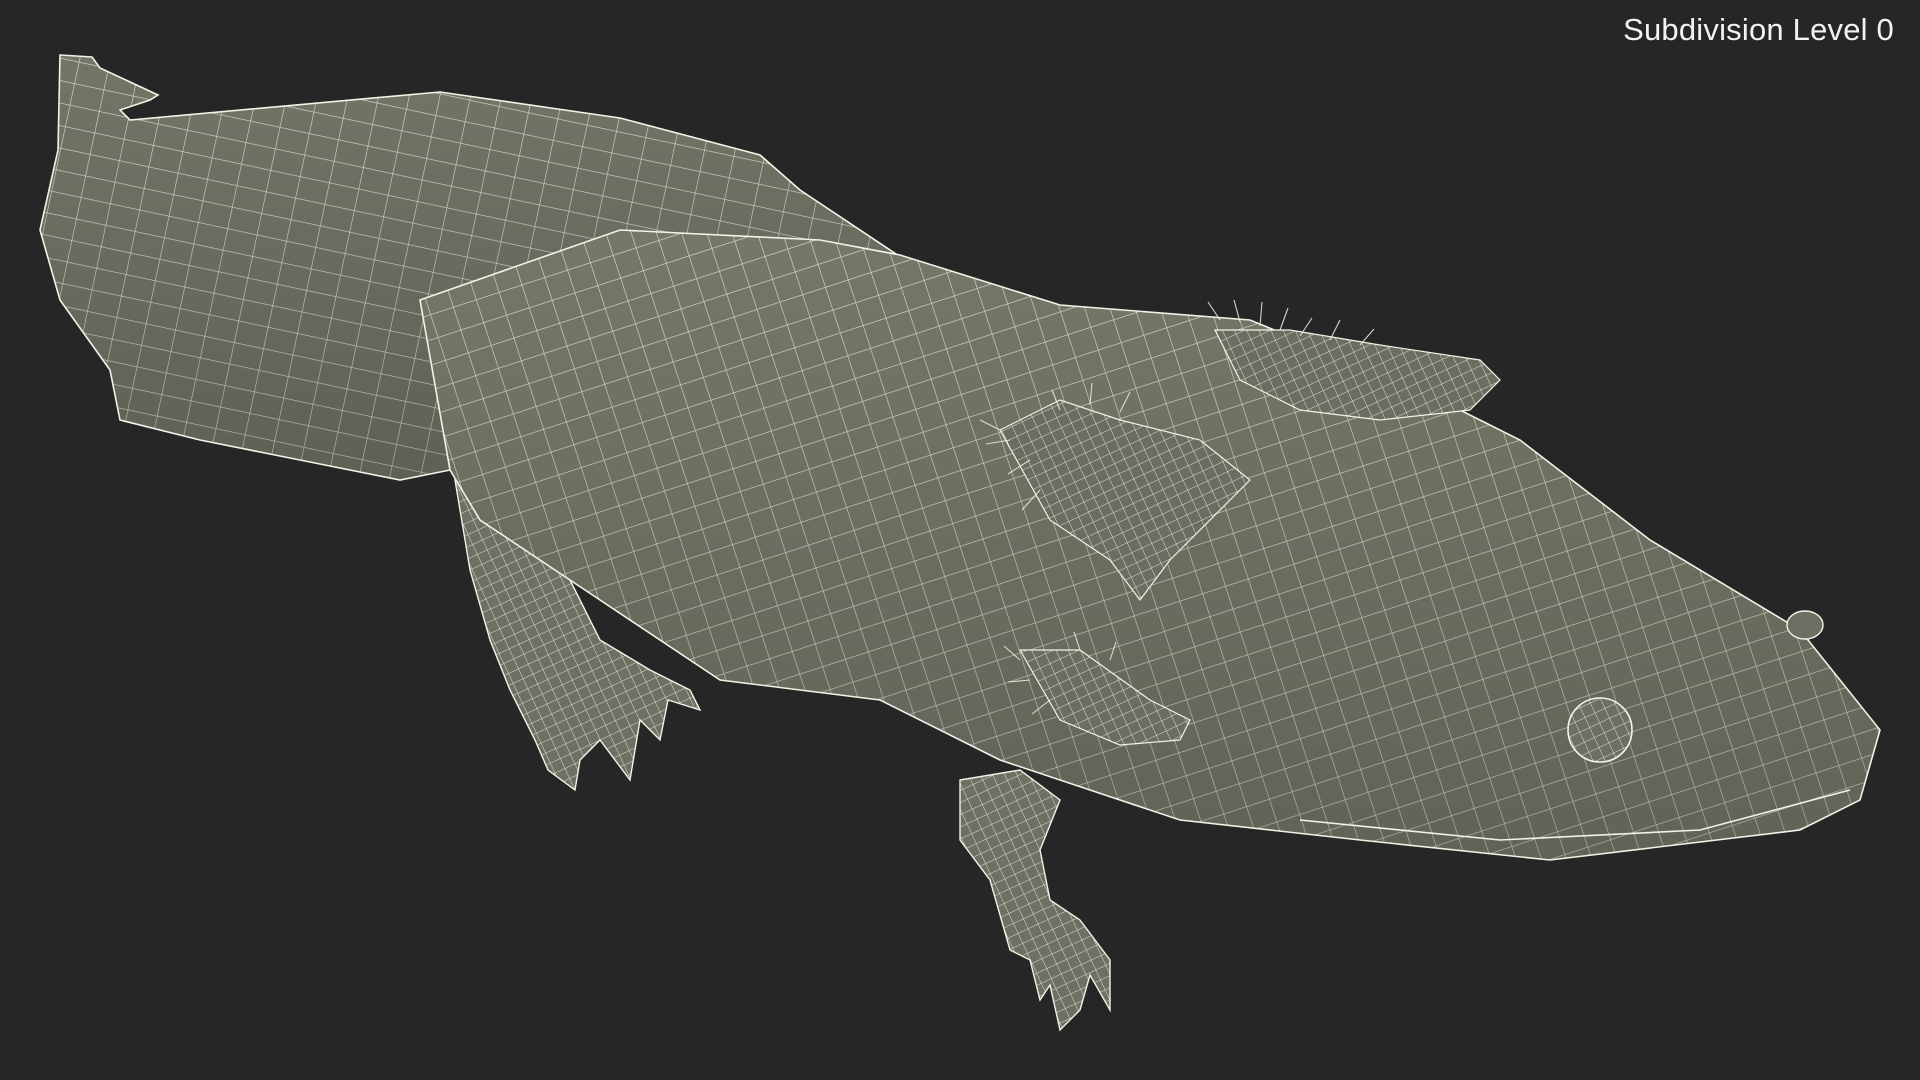 Image resolution: width=1920 pixels, height=1080 pixels. I want to click on fore-leg-mesh, so click(1035, 900).